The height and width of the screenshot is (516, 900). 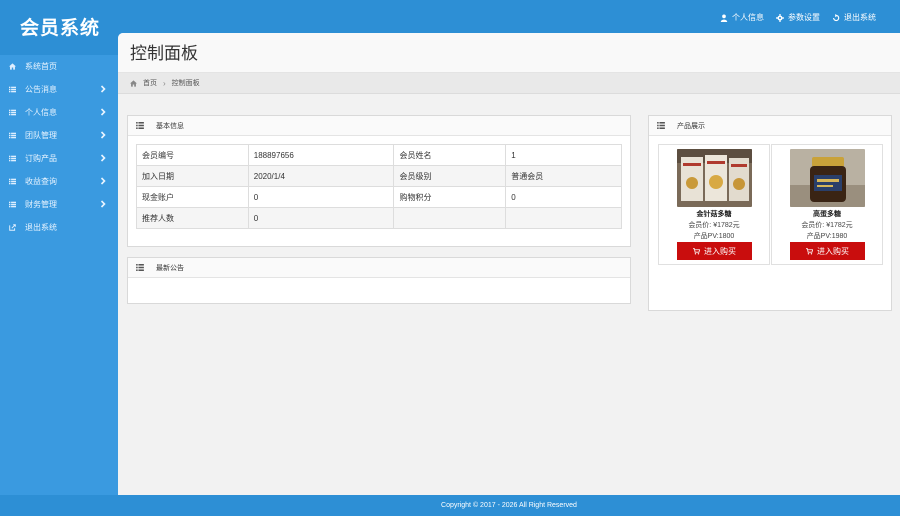 I want to click on product-card: 高蛋多糖 会员价: ¥1782元 产品PV:1980 进入购买, so click(x=827, y=204).